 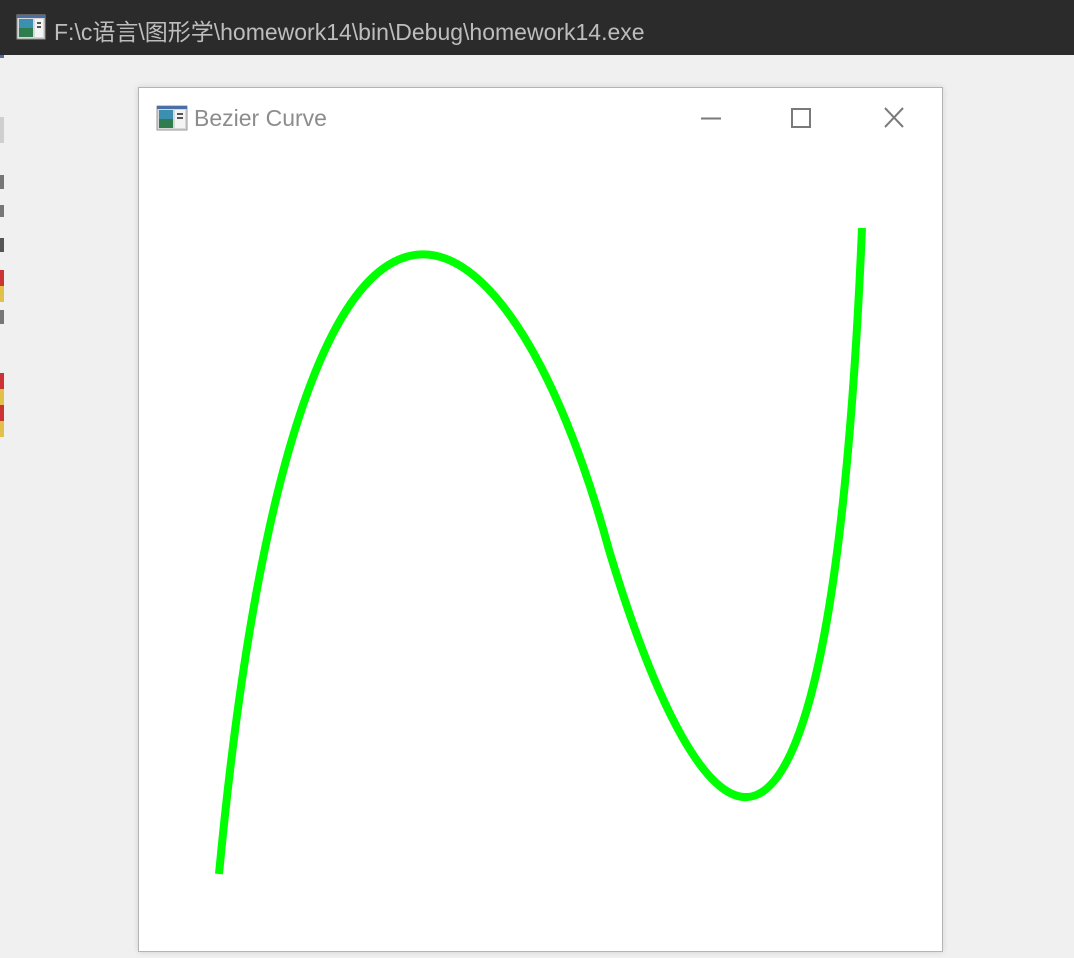 What do you see at coordinates (894, 119) in the screenshot?
I see `close-button` at bounding box center [894, 119].